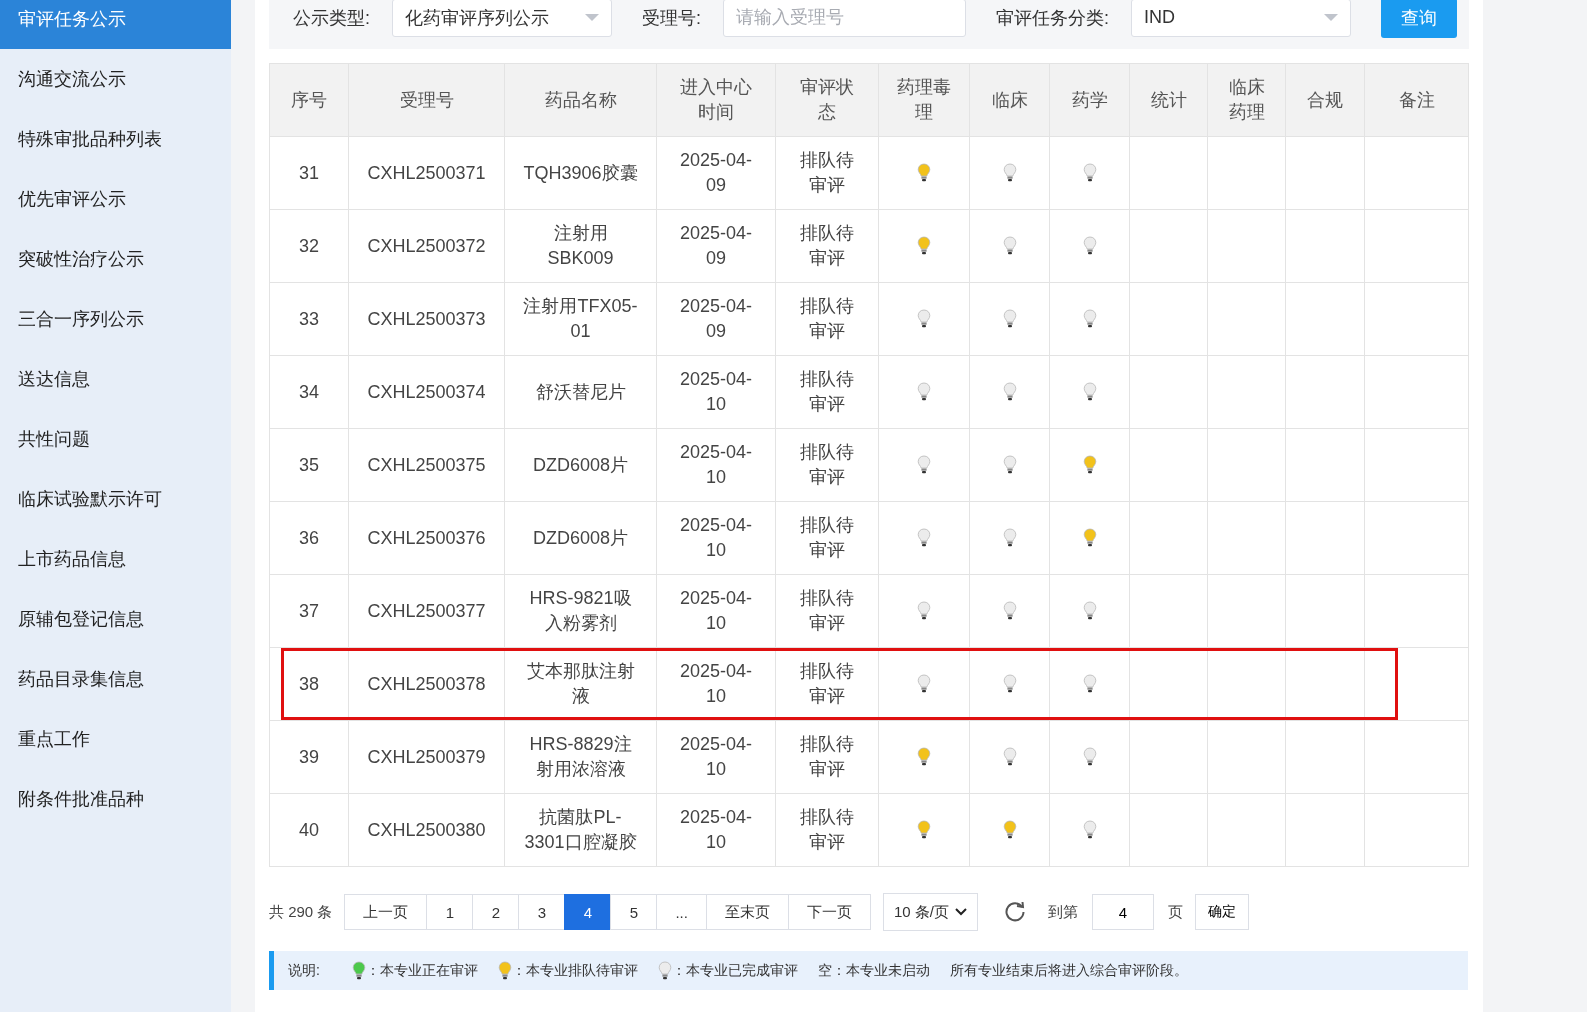 Image resolution: width=1587 pixels, height=1012 pixels. Describe the element at coordinates (496, 912) in the screenshot. I see `page-button: 2` at that location.